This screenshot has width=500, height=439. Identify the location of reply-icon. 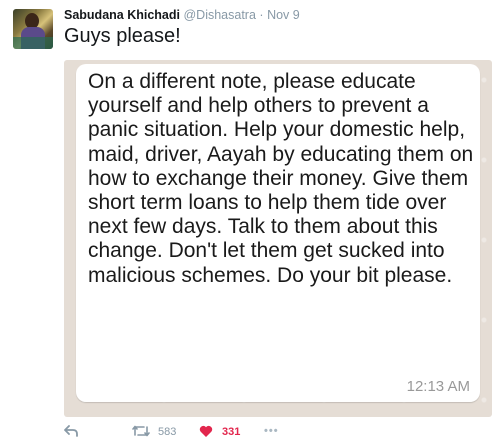
(71, 431).